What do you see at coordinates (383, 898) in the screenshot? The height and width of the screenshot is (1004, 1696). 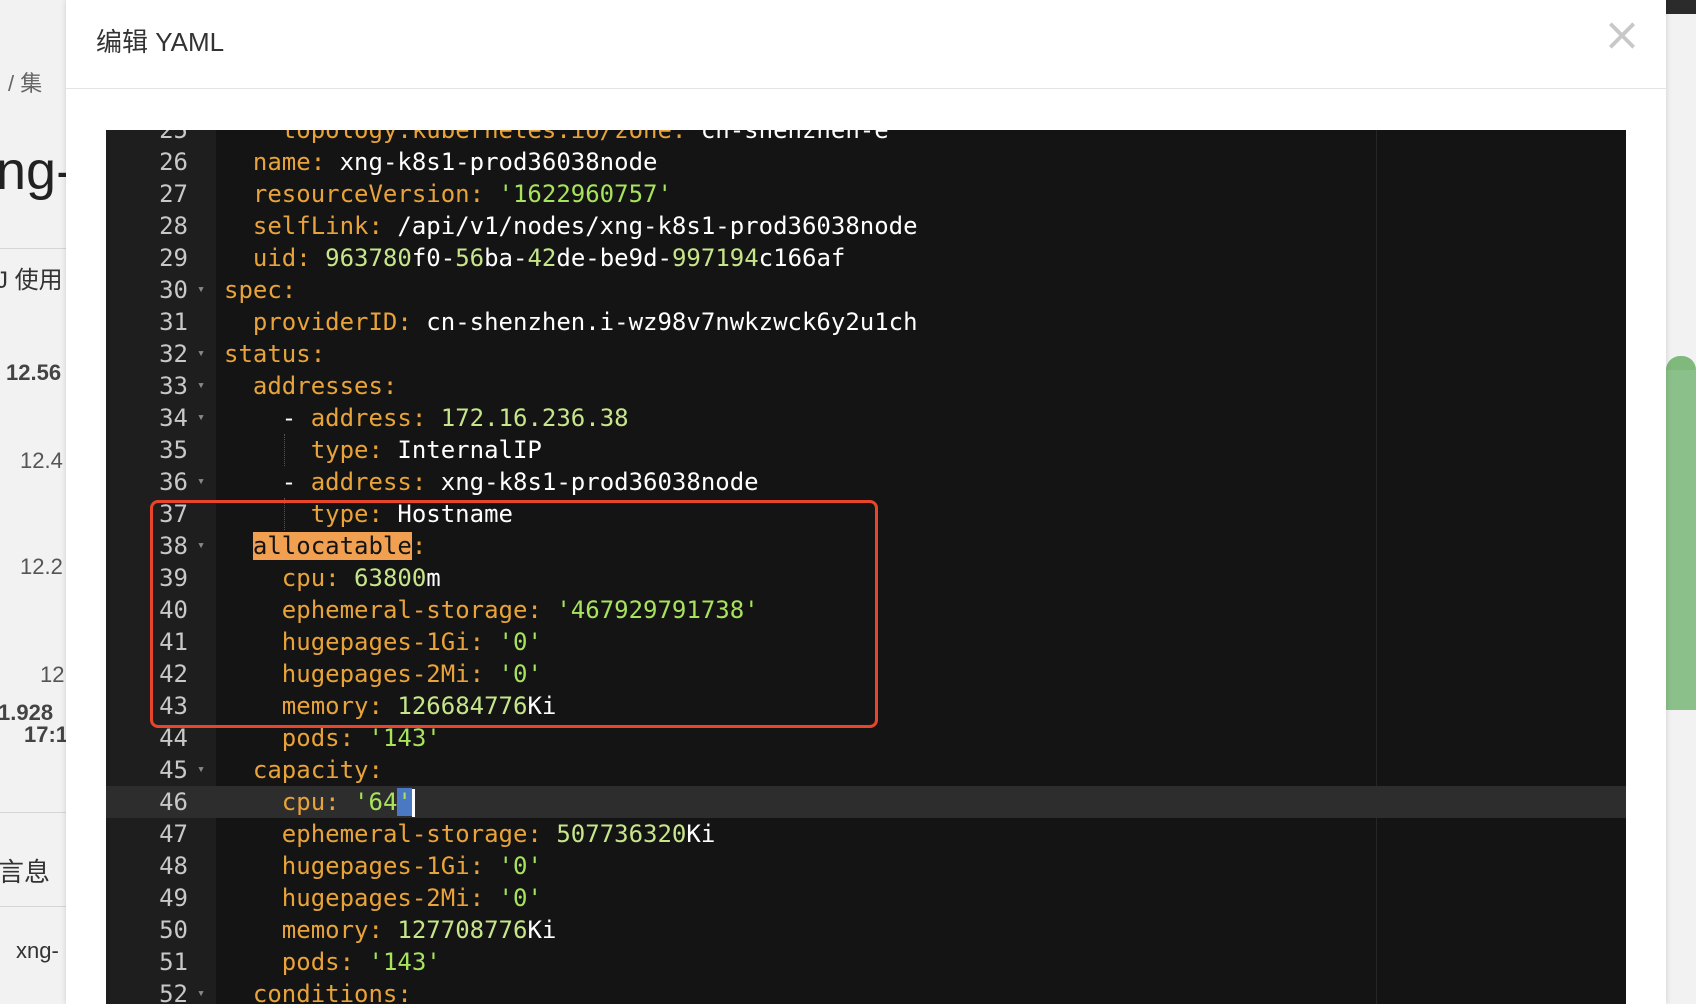 I see `yaml-key: hugepages-2Mi:` at bounding box center [383, 898].